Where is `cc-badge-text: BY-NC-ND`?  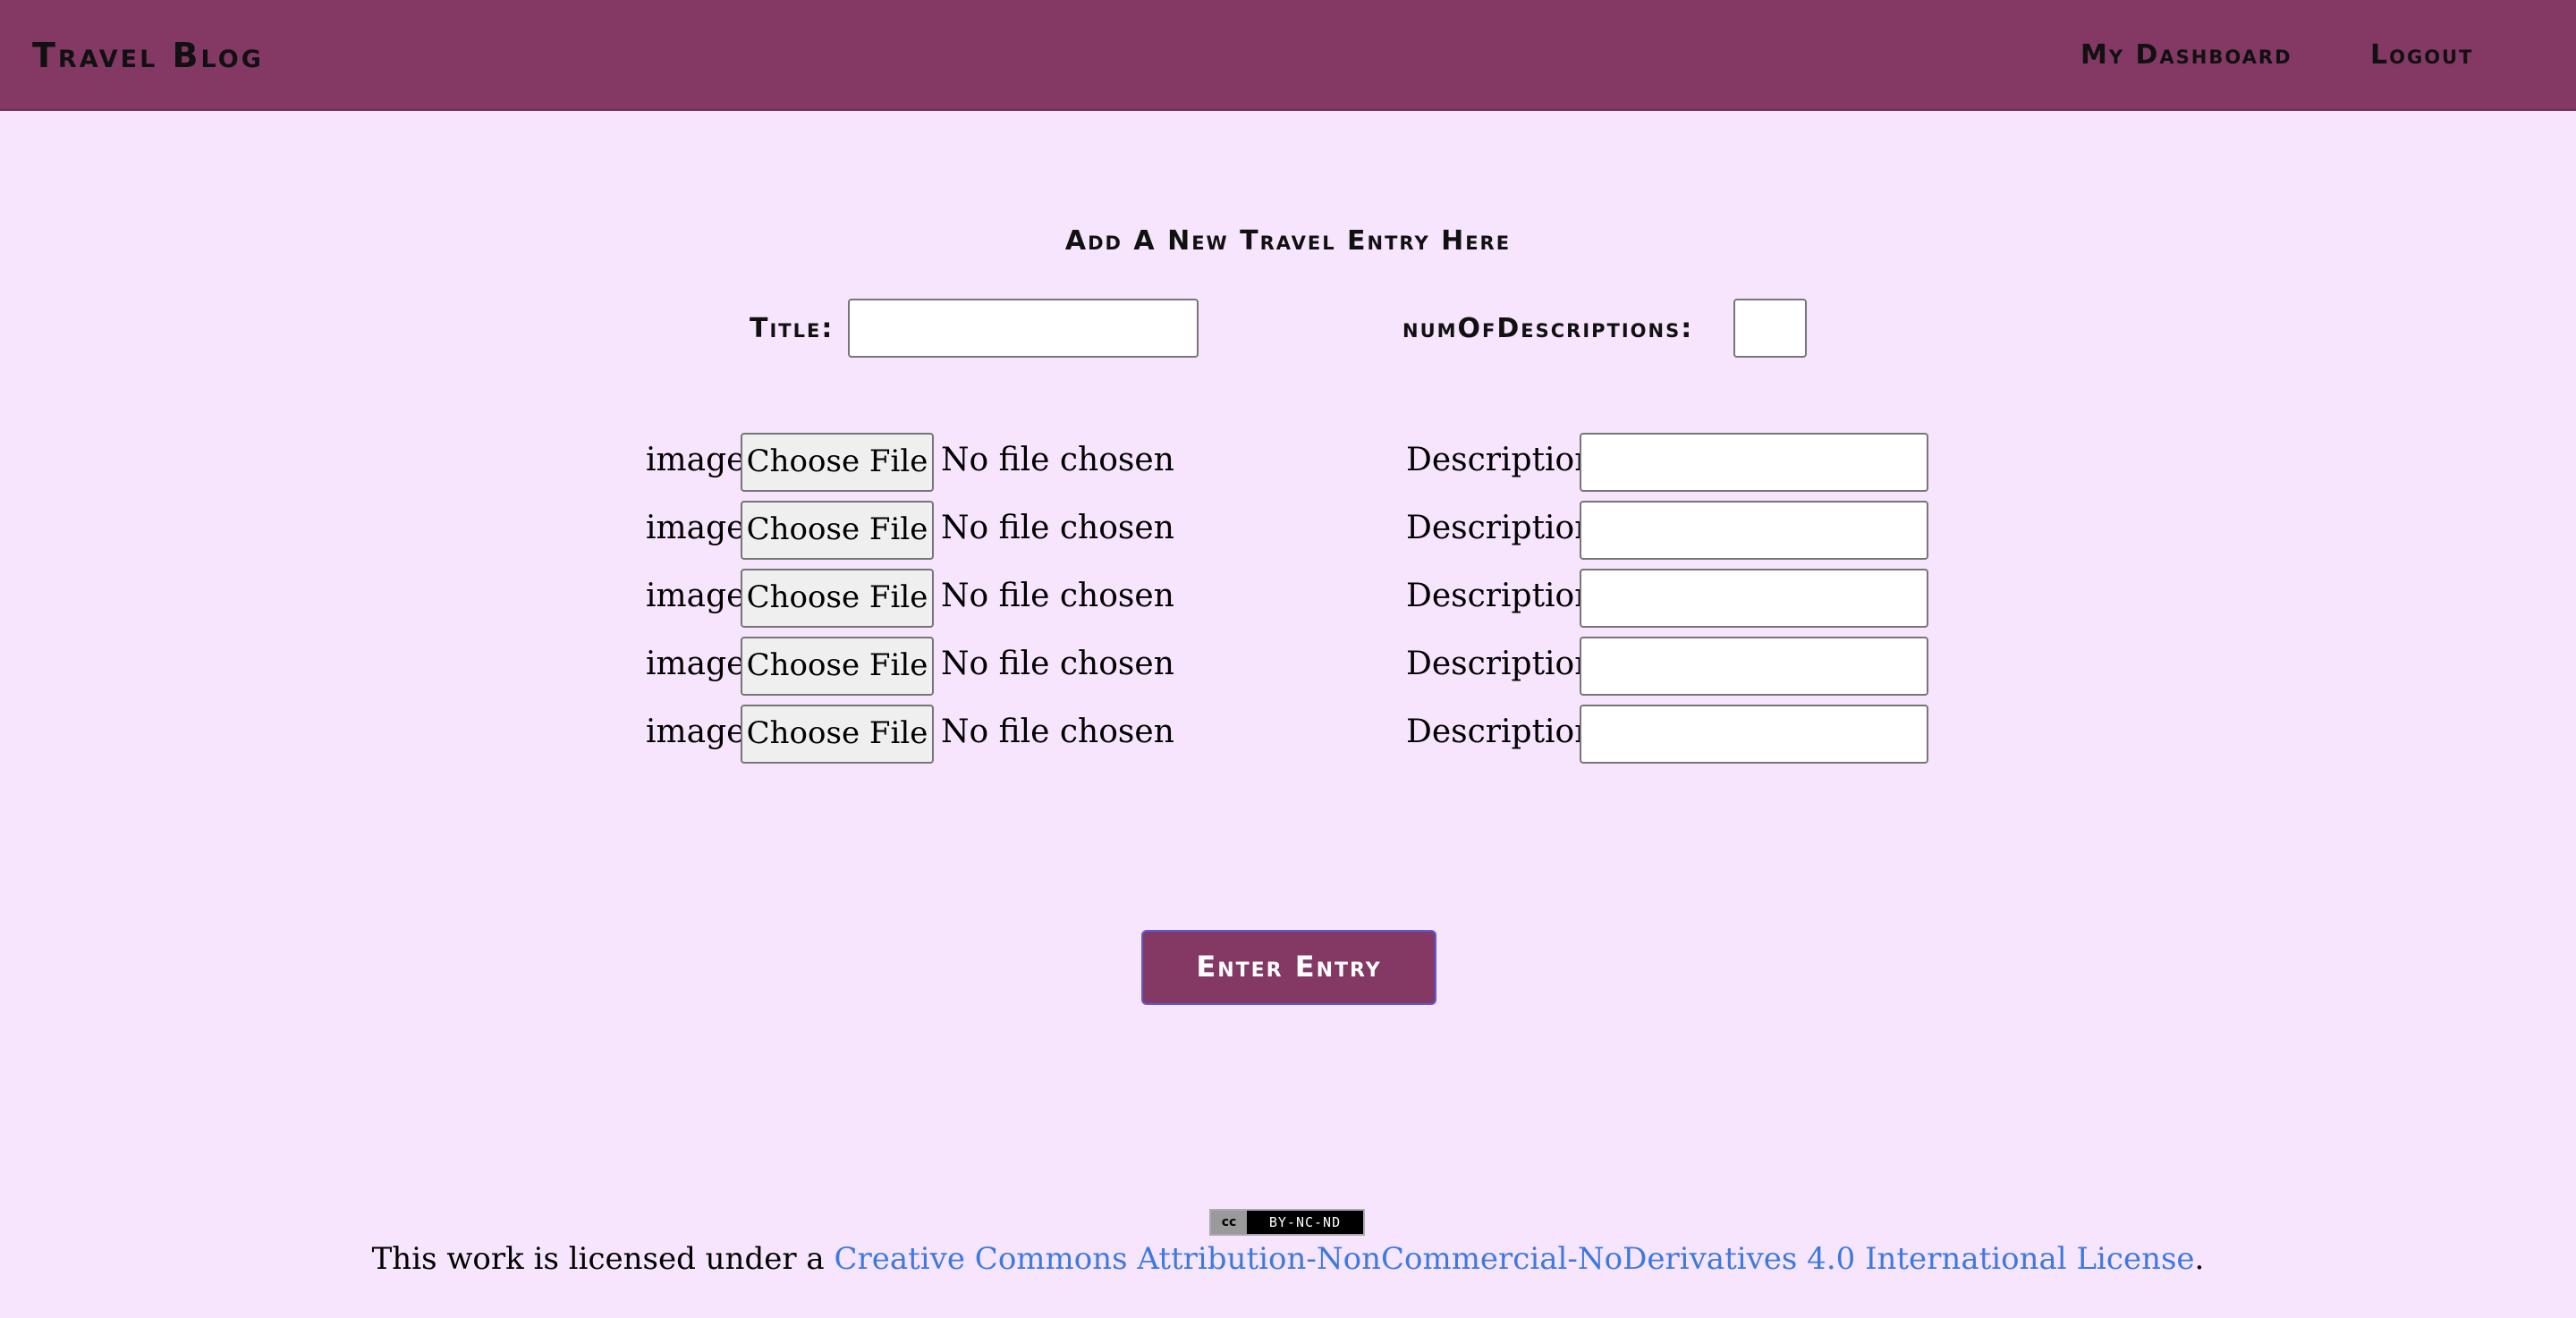 cc-badge-text: BY-NC-ND is located at coordinates (1305, 1222).